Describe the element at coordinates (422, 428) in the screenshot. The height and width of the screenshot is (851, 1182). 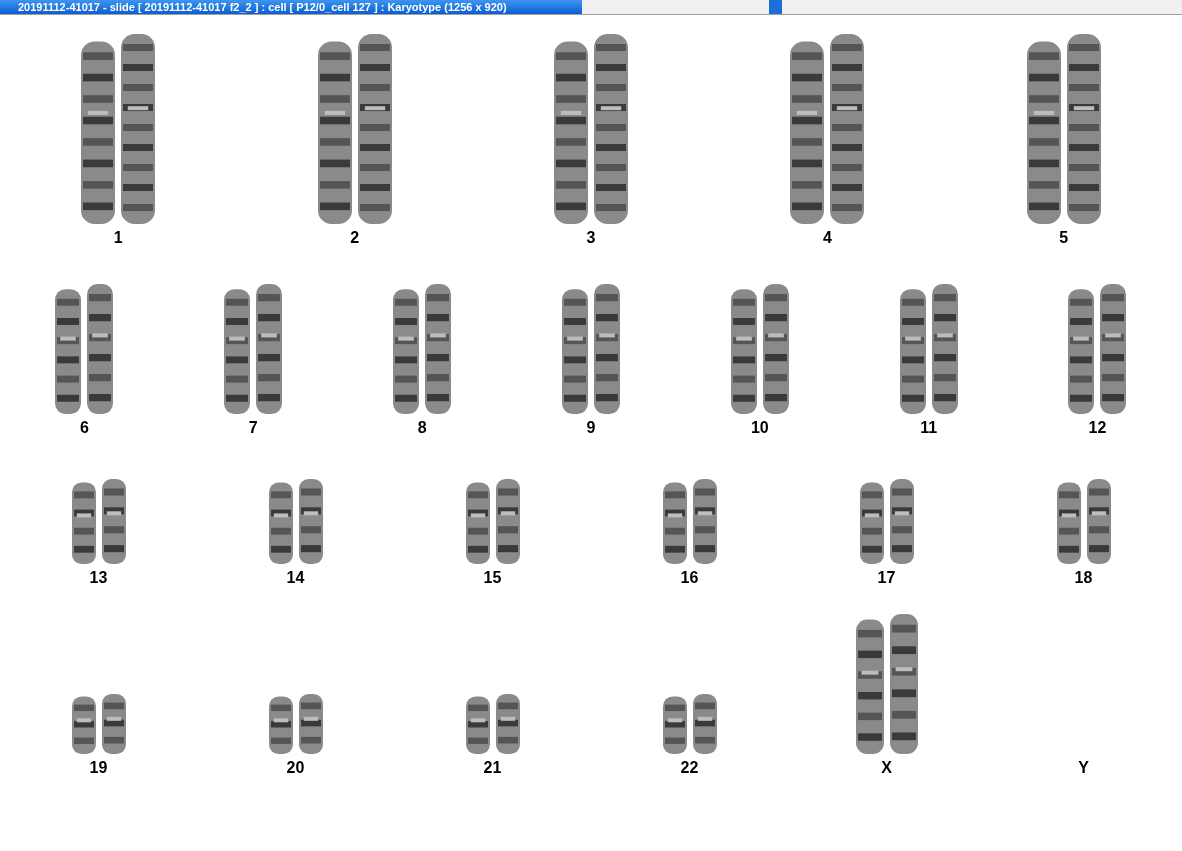
I see `chromosome-label: 8` at that location.